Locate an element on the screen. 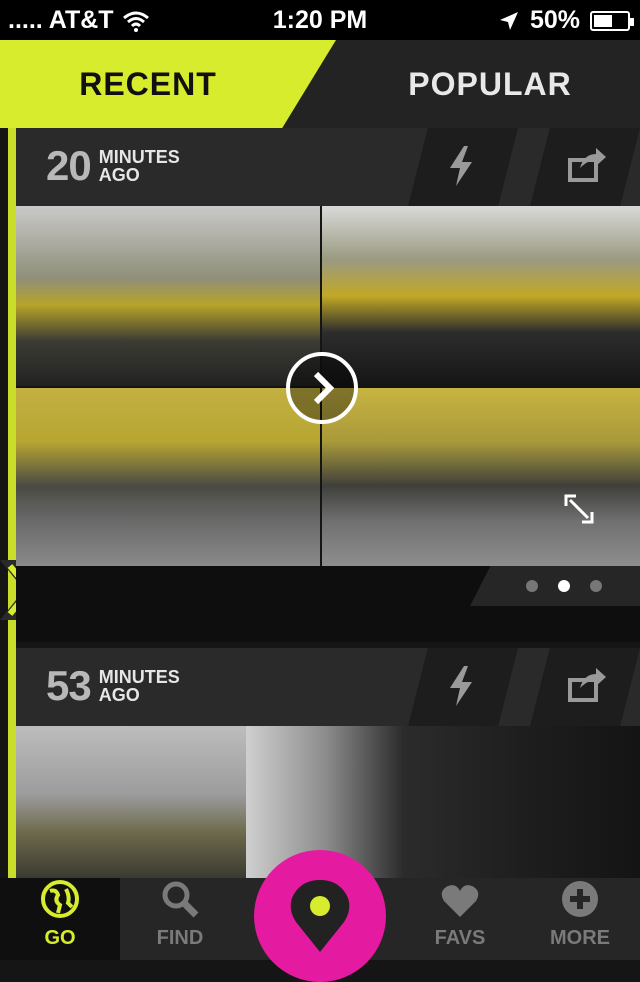 The width and height of the screenshot is (640, 982). time-ago: 53 MINUTES AGO is located at coordinates (113, 686).